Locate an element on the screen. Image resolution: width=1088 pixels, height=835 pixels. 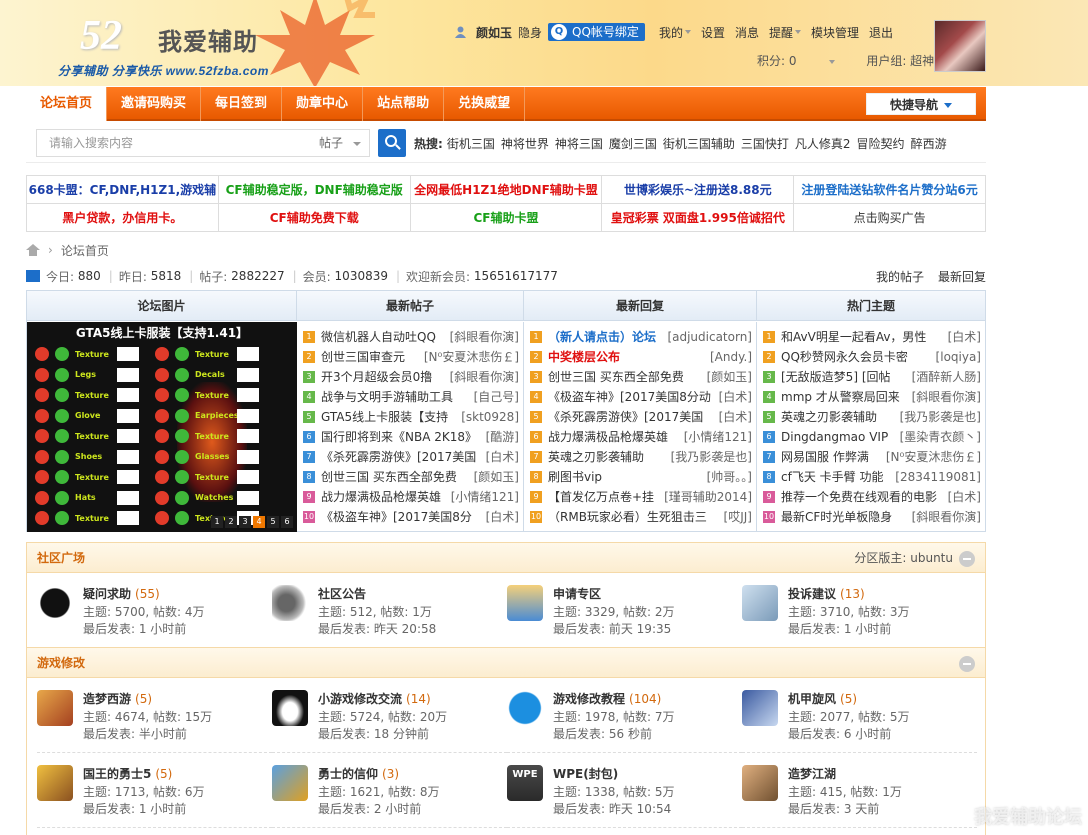
hot-search-item: 冒险契约 is located at coordinates (881, 144).